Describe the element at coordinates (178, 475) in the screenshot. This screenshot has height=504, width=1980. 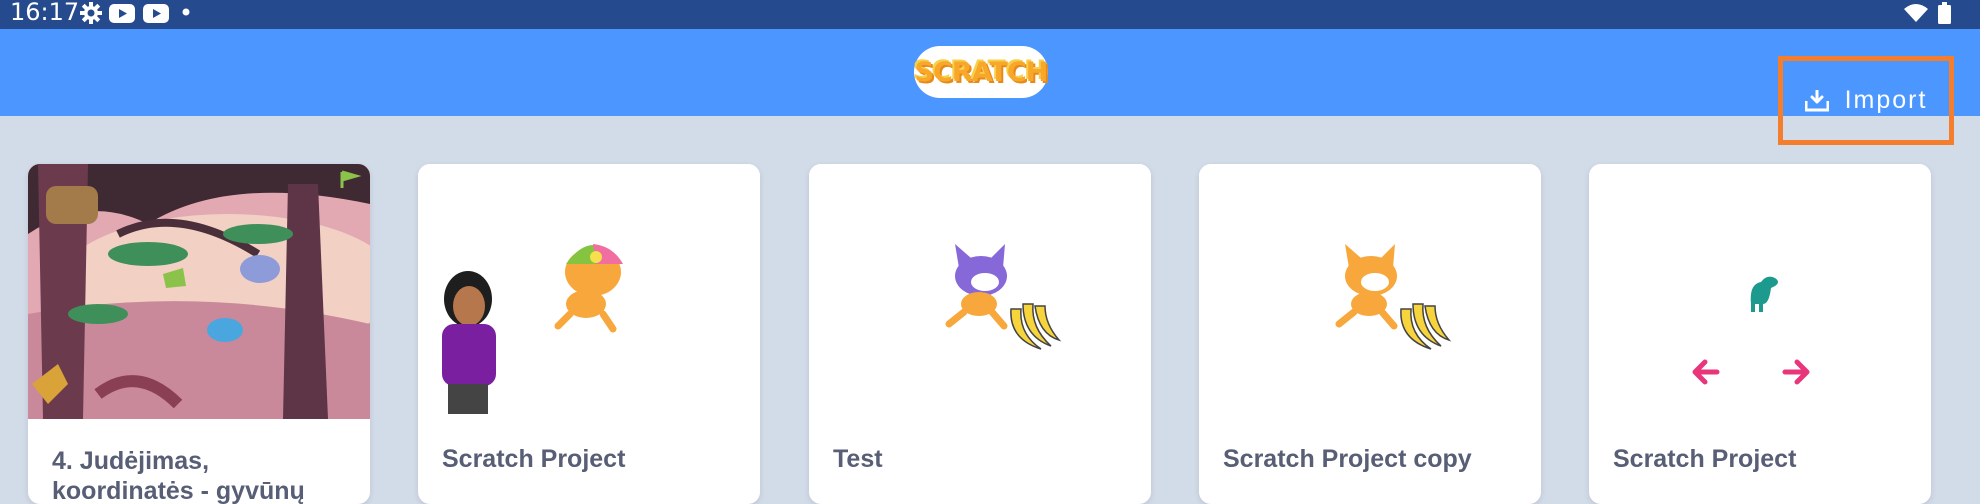
I see `project-title: 4. Judėjimas, koordinatės - gyvūnų` at that location.